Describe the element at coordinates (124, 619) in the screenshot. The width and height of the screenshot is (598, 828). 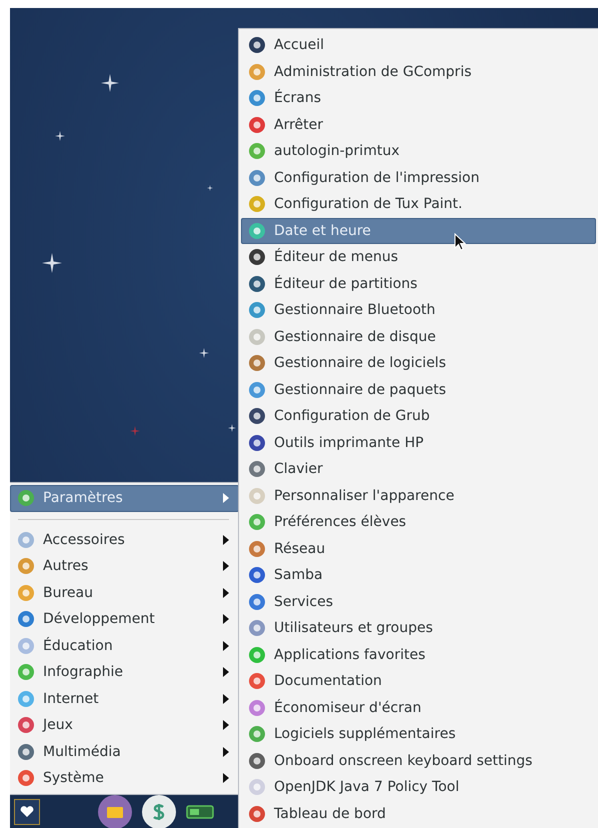
I see `menu-item: Développement` at that location.